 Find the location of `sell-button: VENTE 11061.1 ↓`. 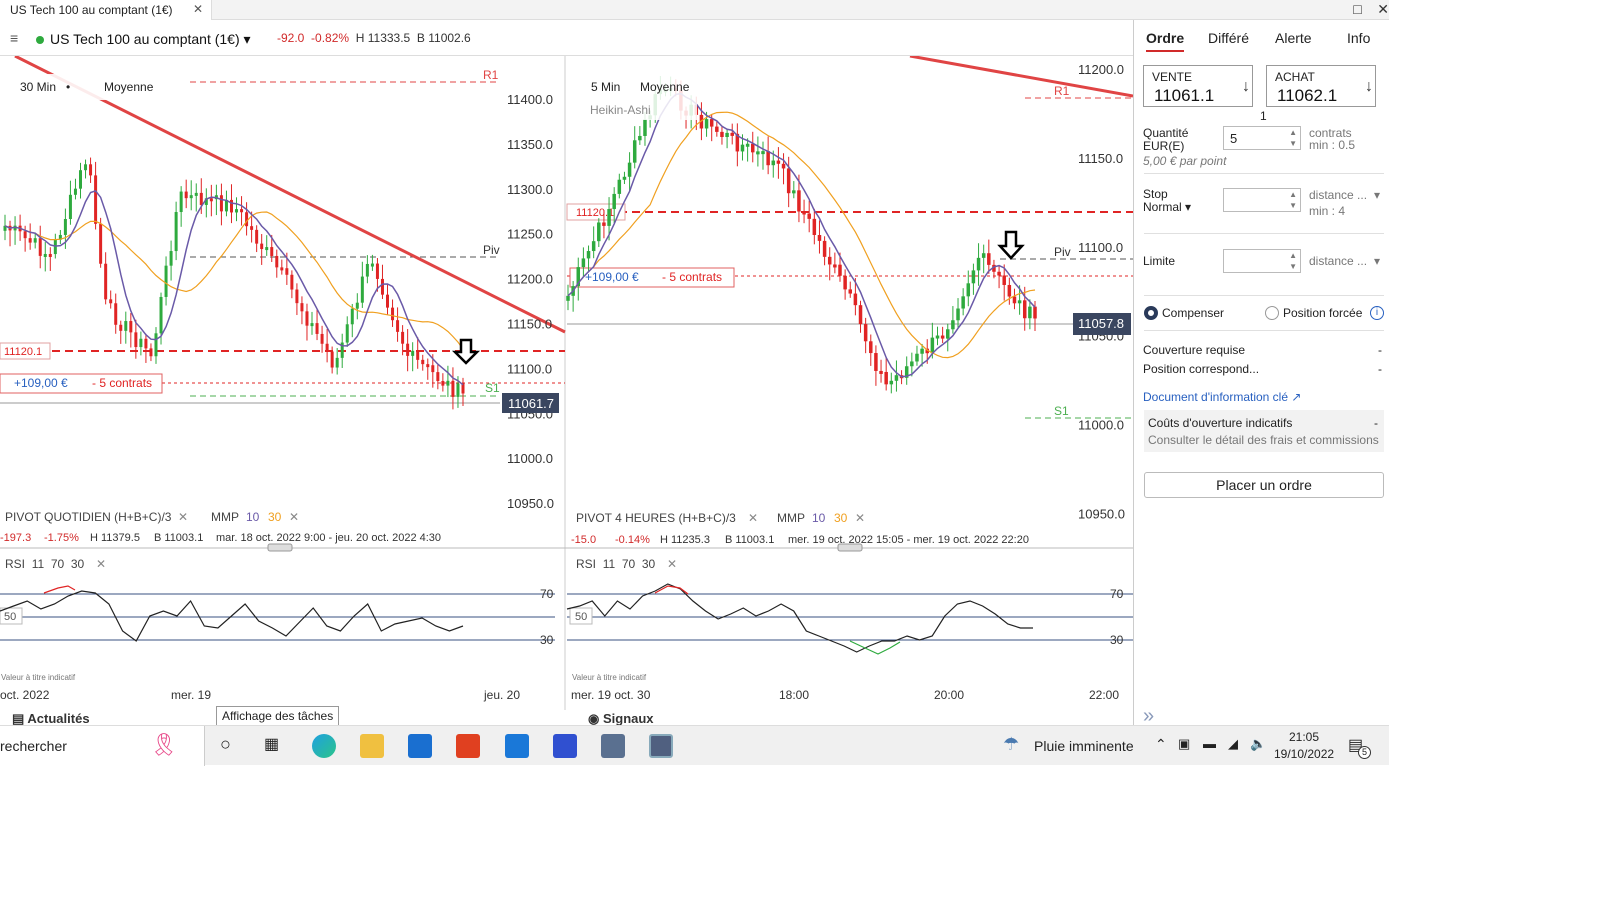

sell-button: VENTE 11061.1 ↓ is located at coordinates (1198, 86).